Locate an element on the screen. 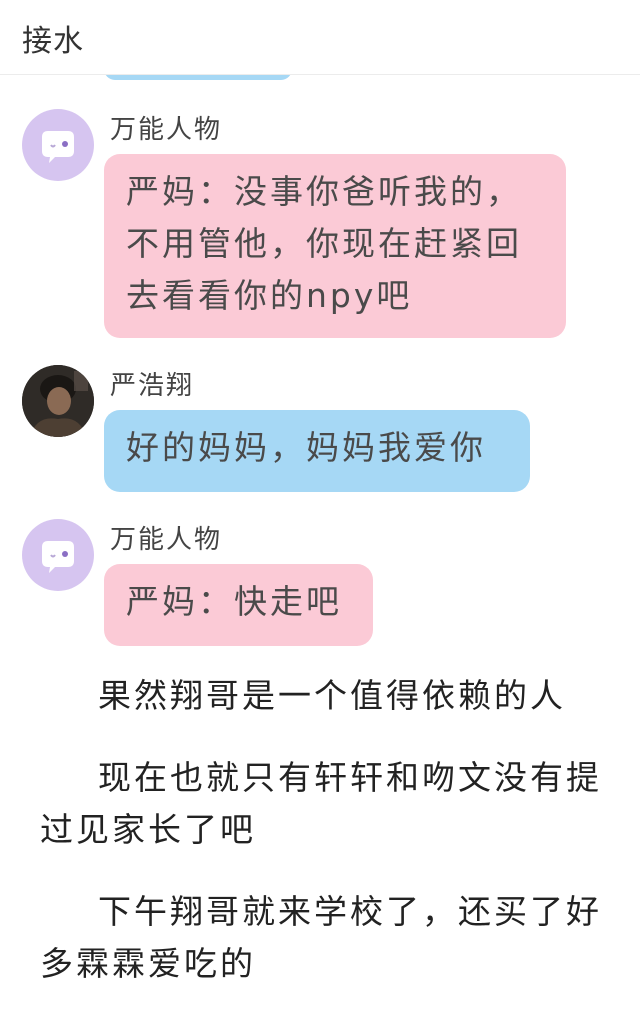  sender-name: 严浩翔 is located at coordinates (152, 386).